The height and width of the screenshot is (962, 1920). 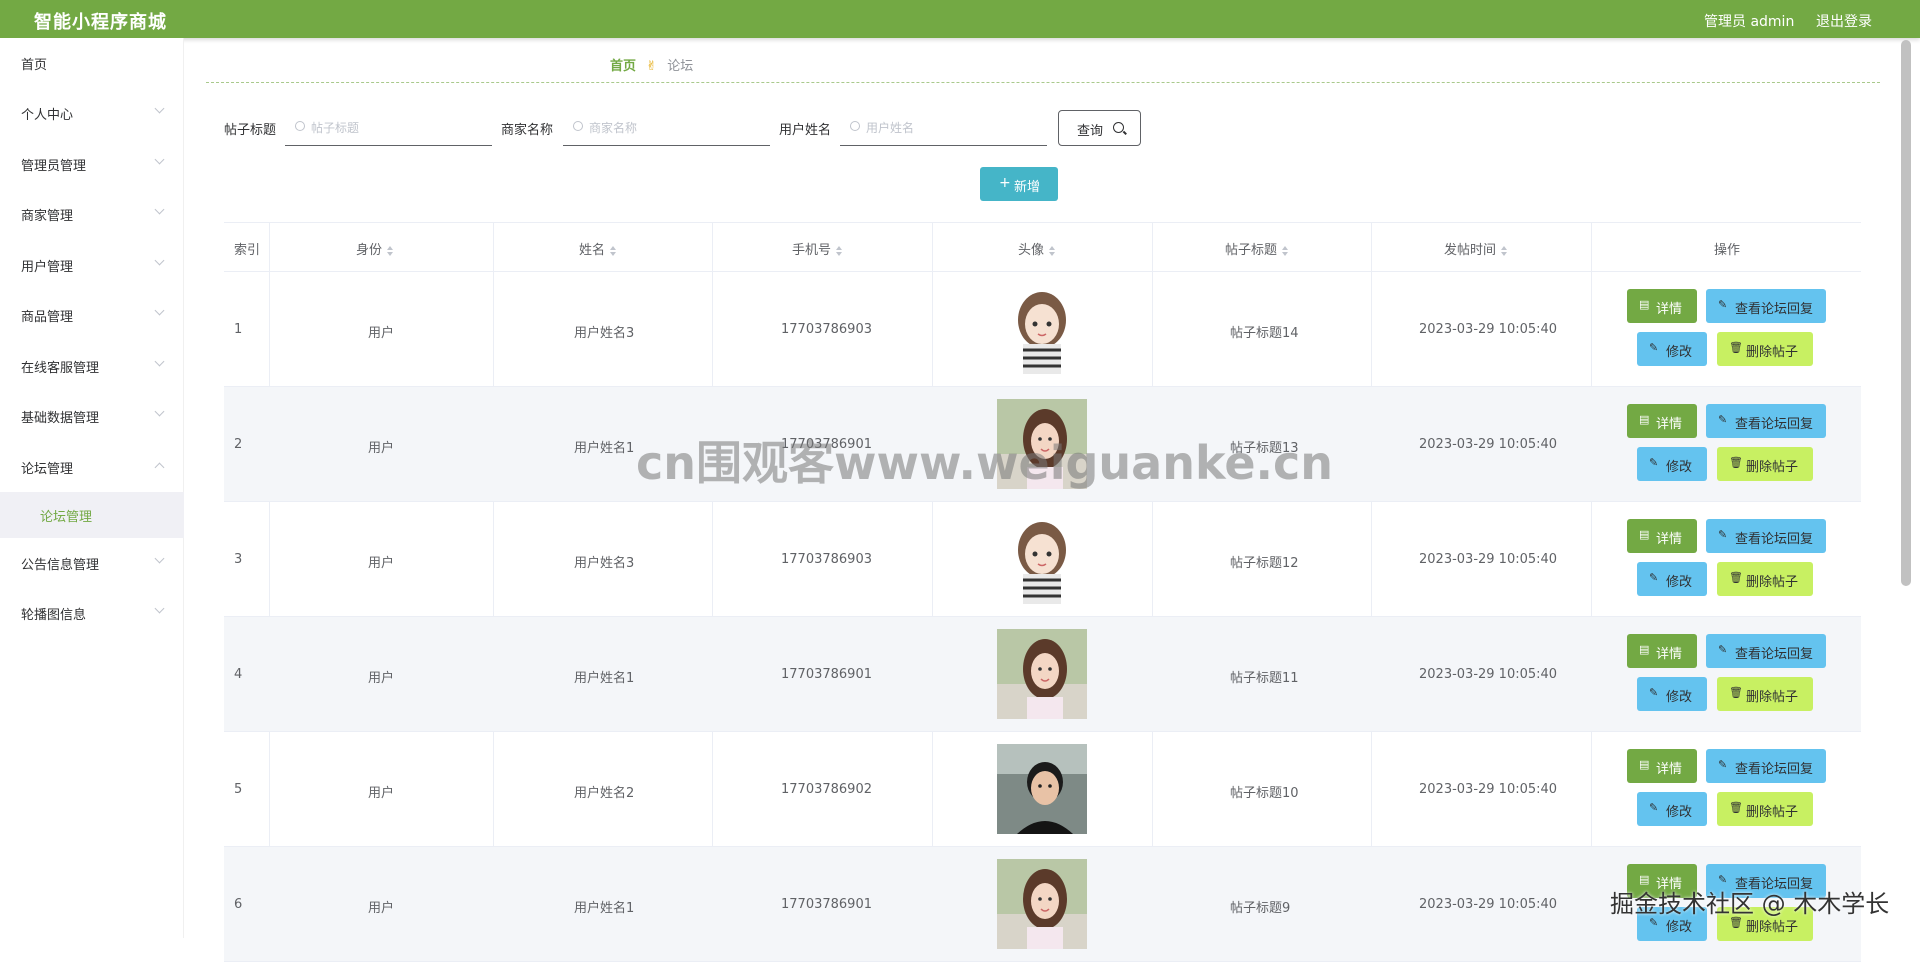 What do you see at coordinates (92, 214) in the screenshot?
I see `sidebar-item-merchant-management: 商家管理` at bounding box center [92, 214].